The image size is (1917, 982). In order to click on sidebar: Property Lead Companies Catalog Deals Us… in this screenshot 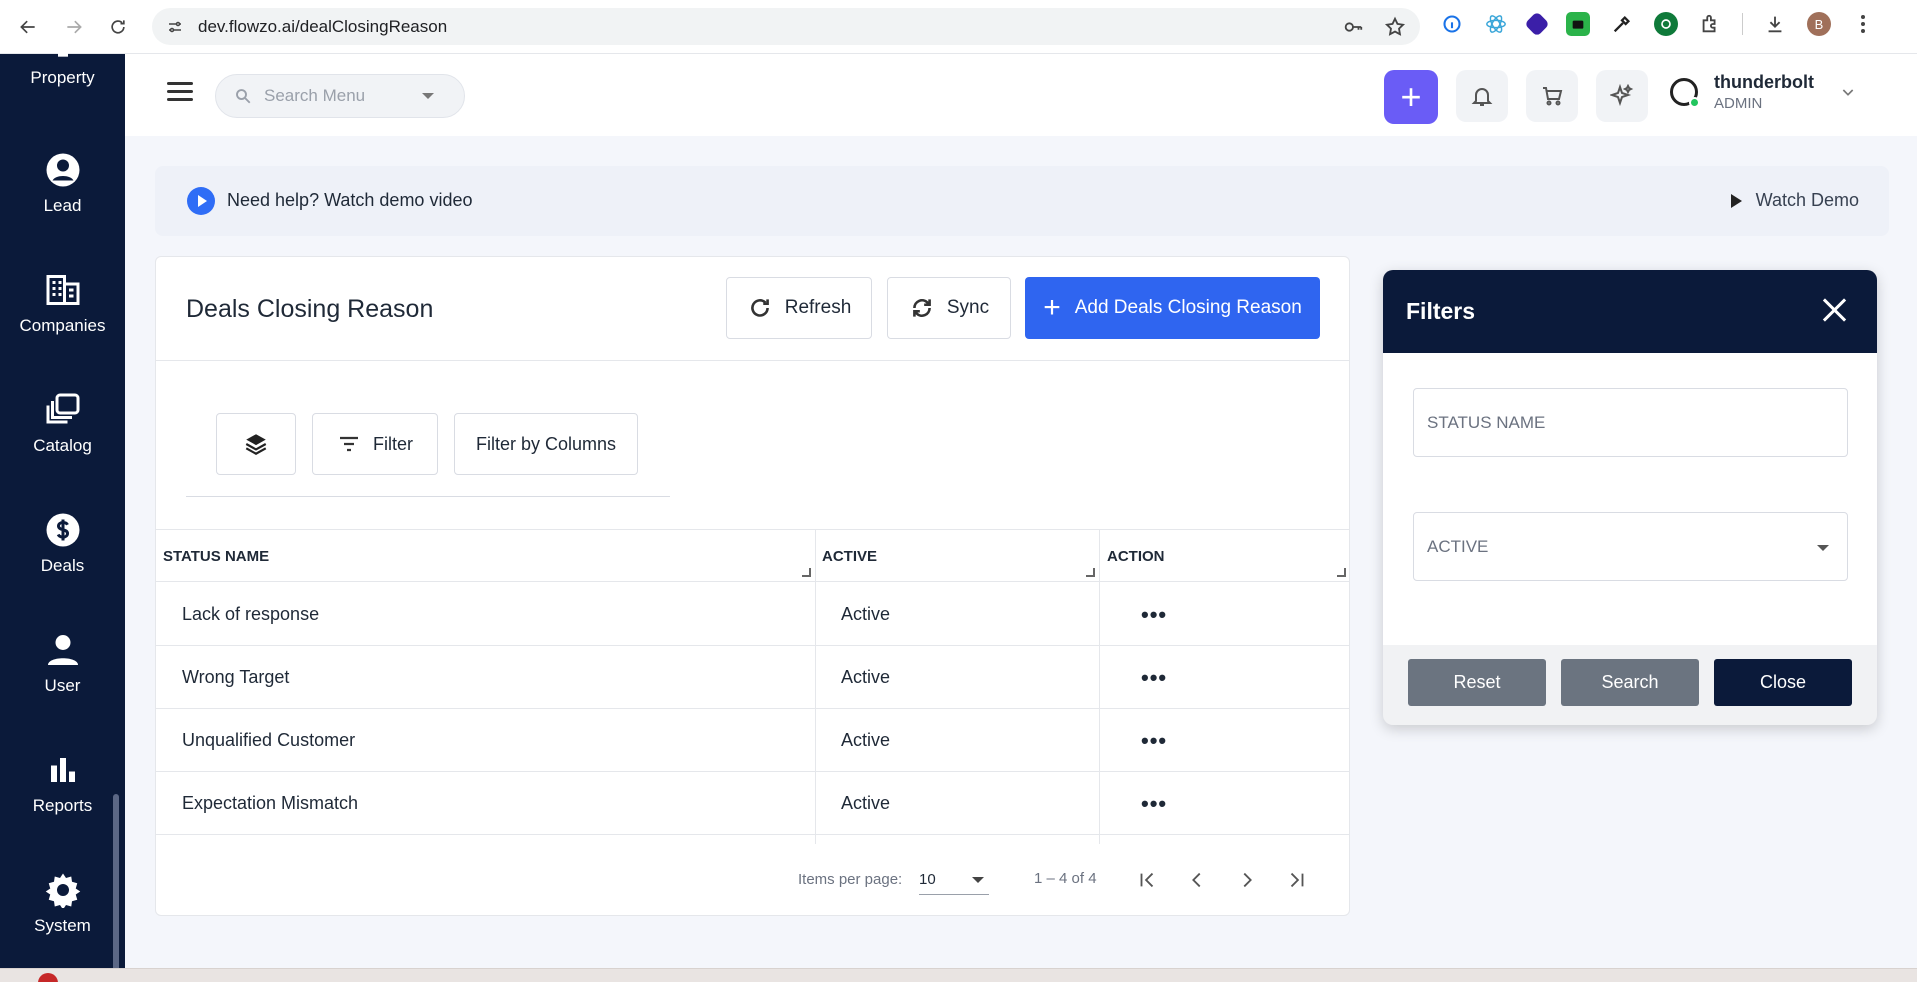, I will do `click(62, 514)`.